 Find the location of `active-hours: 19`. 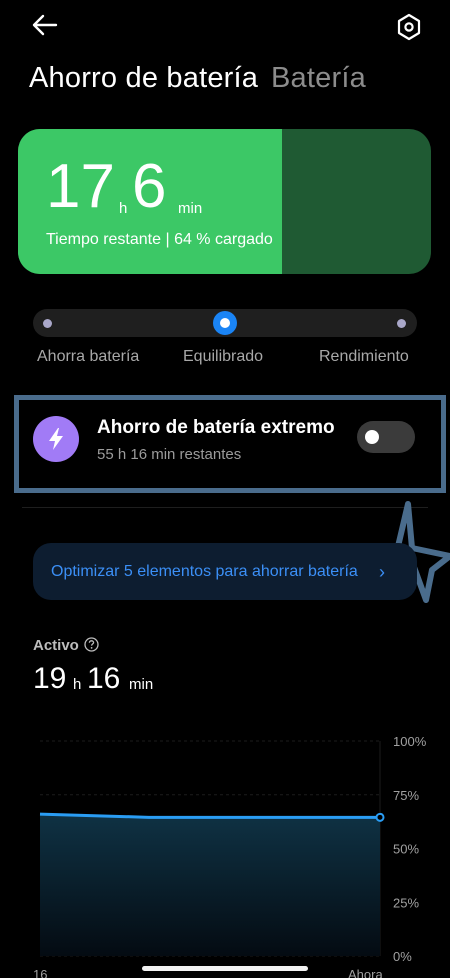

active-hours: 19 is located at coordinates (50, 678).